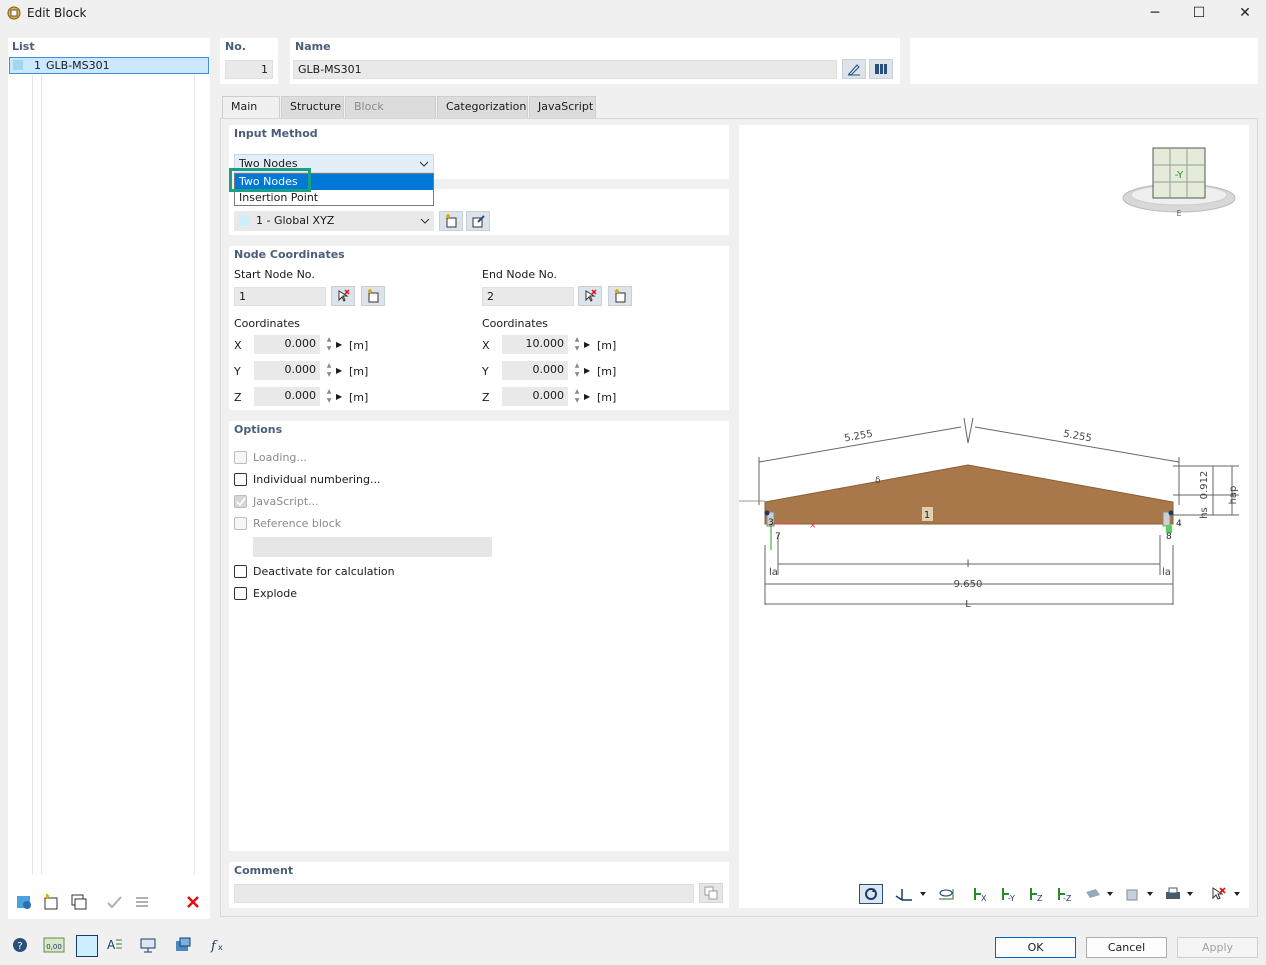  I want to click on view-minus-y-icon: -Y, so click(1008, 894).